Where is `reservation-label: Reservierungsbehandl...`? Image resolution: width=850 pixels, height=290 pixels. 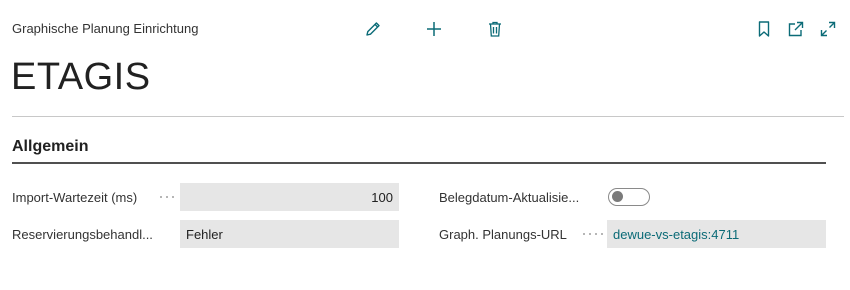 reservation-label: Reservierungsbehandl... is located at coordinates (82, 234).